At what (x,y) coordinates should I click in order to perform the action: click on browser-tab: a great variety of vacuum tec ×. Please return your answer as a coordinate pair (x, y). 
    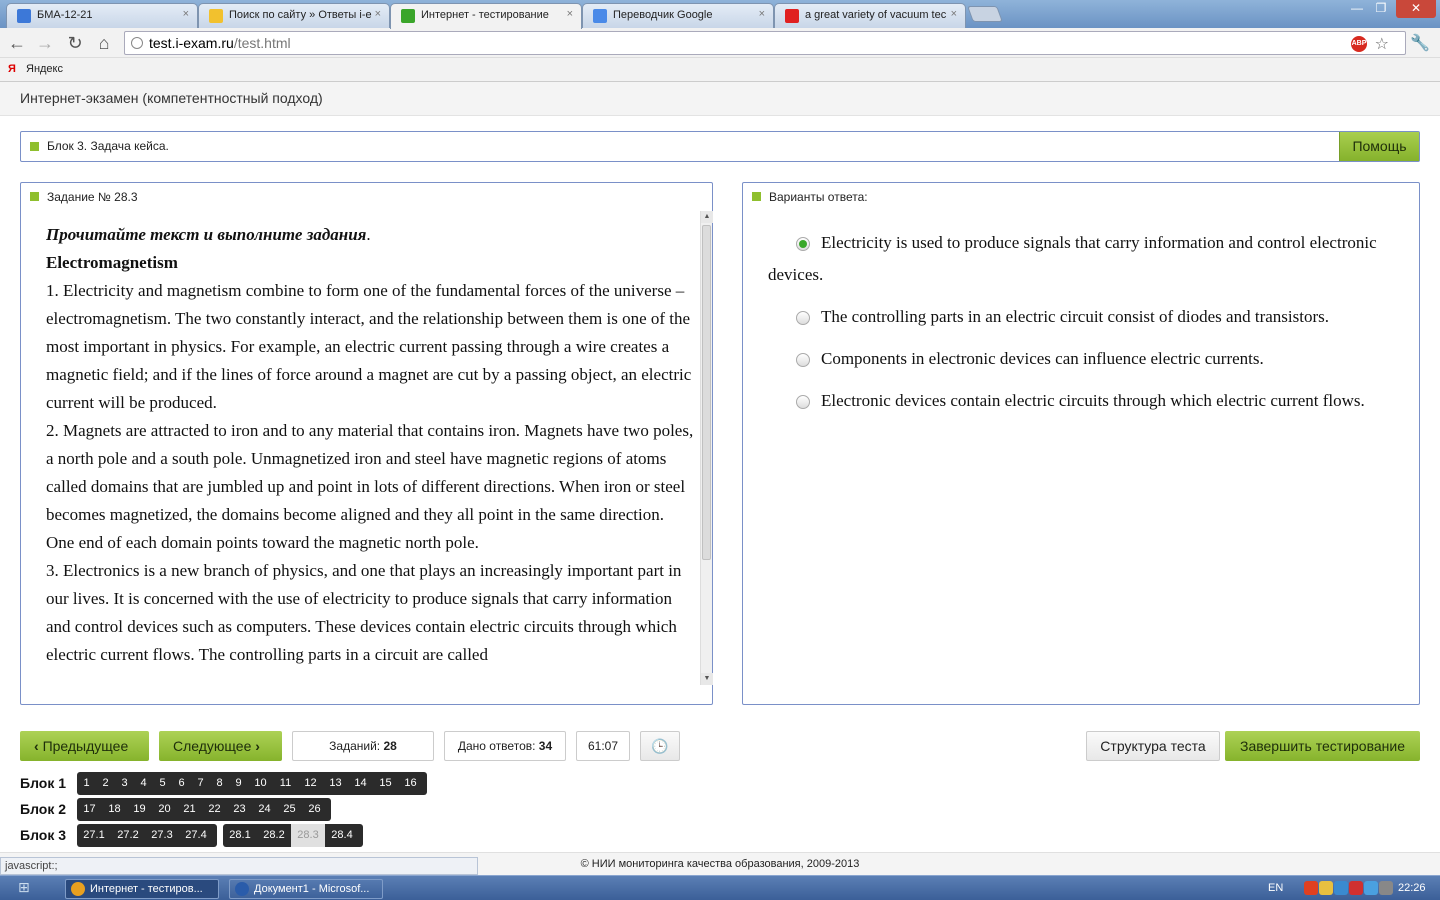
    Looking at the image, I should click on (870, 15).